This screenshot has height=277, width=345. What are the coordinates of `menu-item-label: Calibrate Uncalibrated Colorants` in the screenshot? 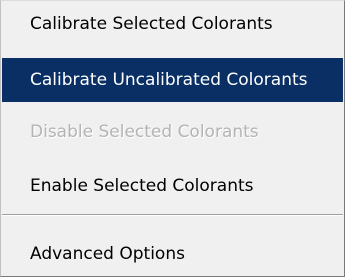 It's located at (169, 80).